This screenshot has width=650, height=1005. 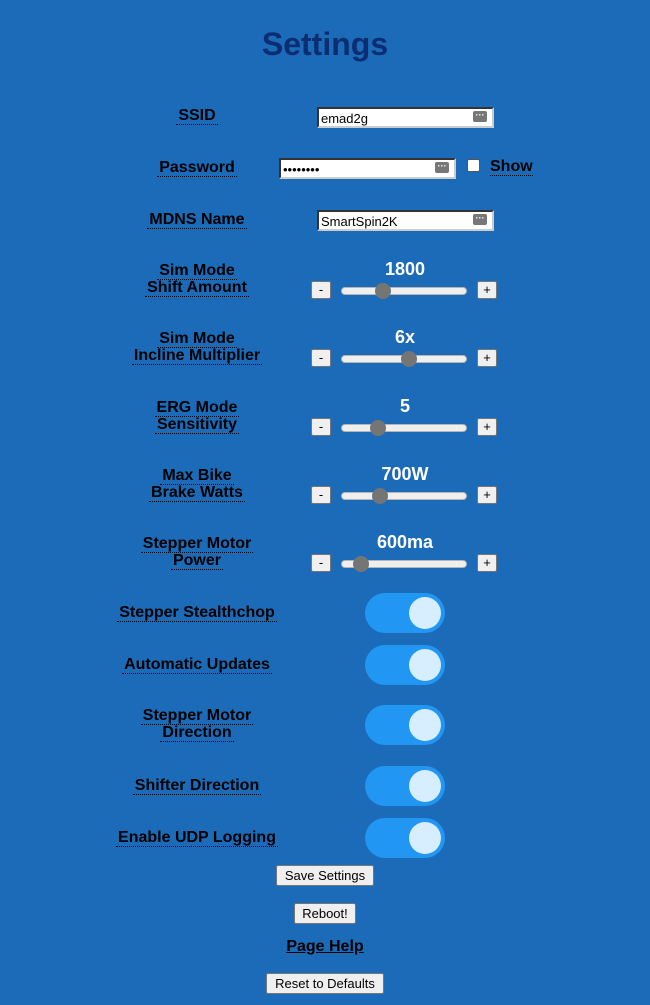 I want to click on toggle-label: Stepper Stealthchop, so click(x=197, y=613).